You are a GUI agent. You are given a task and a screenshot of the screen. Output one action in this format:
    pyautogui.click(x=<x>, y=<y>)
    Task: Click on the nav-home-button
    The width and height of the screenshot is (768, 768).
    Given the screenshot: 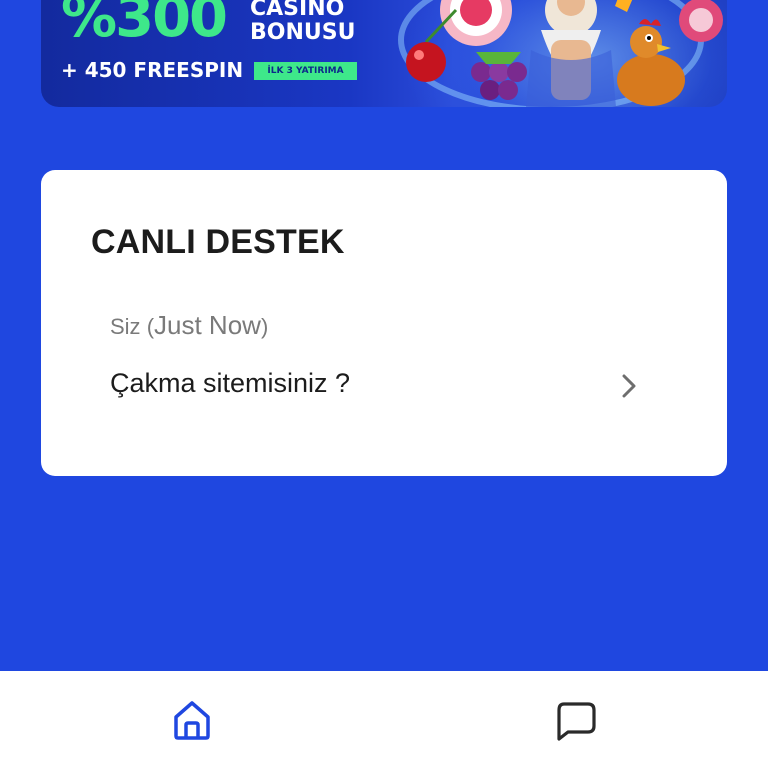 What is the action you would take?
    pyautogui.click(x=192, y=720)
    